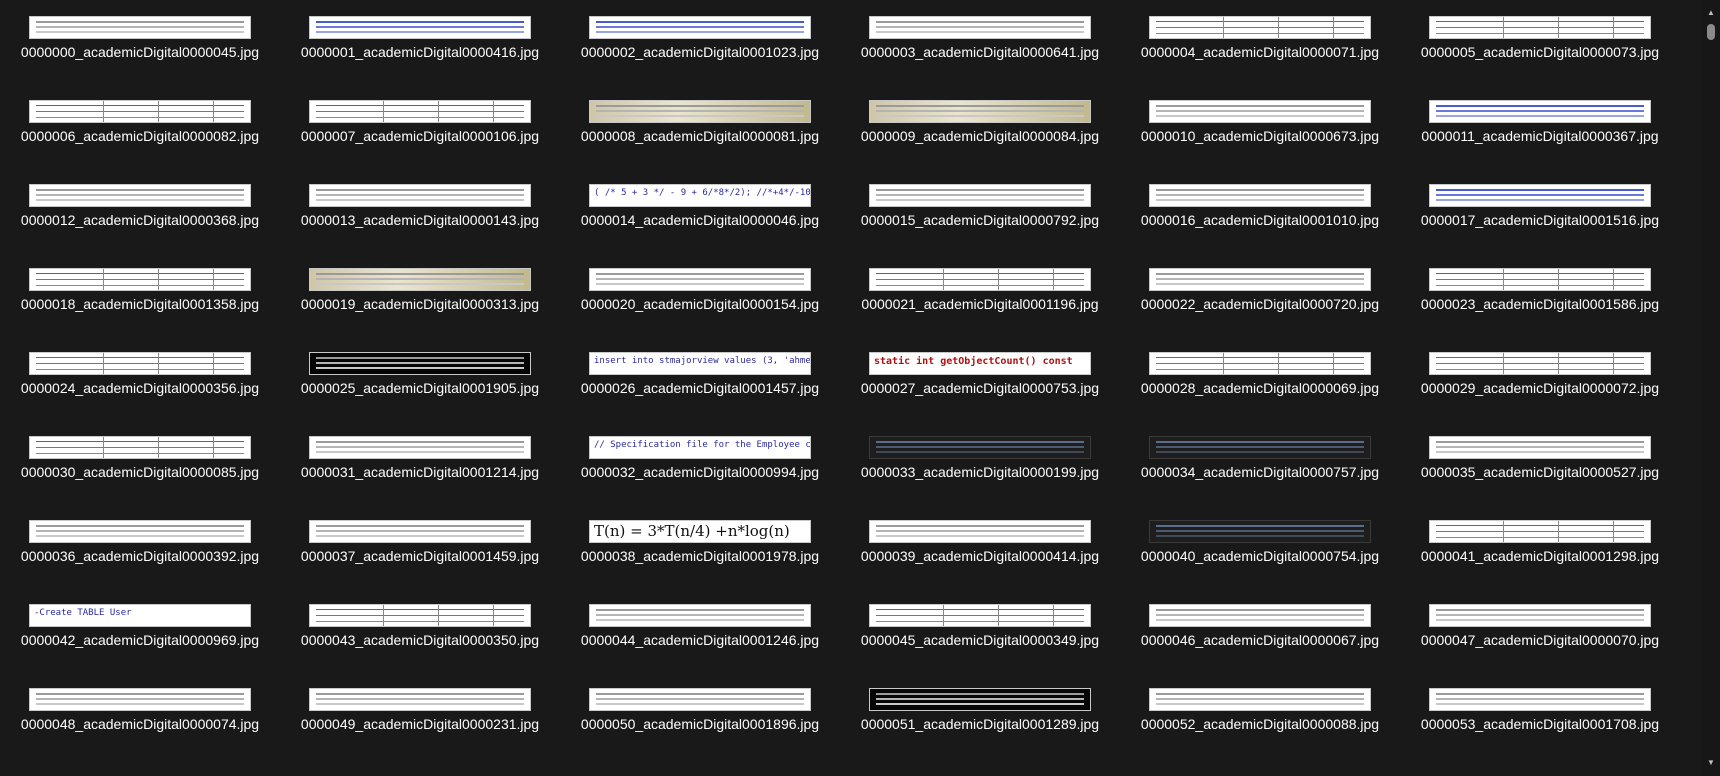  I want to click on file-name-label: 0000013_academicDigital0000143.jpg, so click(420, 220).